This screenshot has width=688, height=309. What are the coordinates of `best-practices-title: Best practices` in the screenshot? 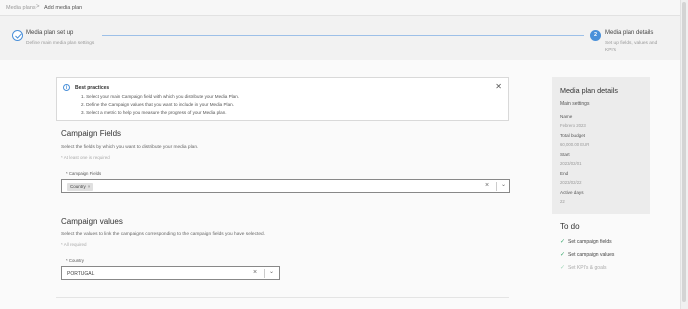 It's located at (92, 88).